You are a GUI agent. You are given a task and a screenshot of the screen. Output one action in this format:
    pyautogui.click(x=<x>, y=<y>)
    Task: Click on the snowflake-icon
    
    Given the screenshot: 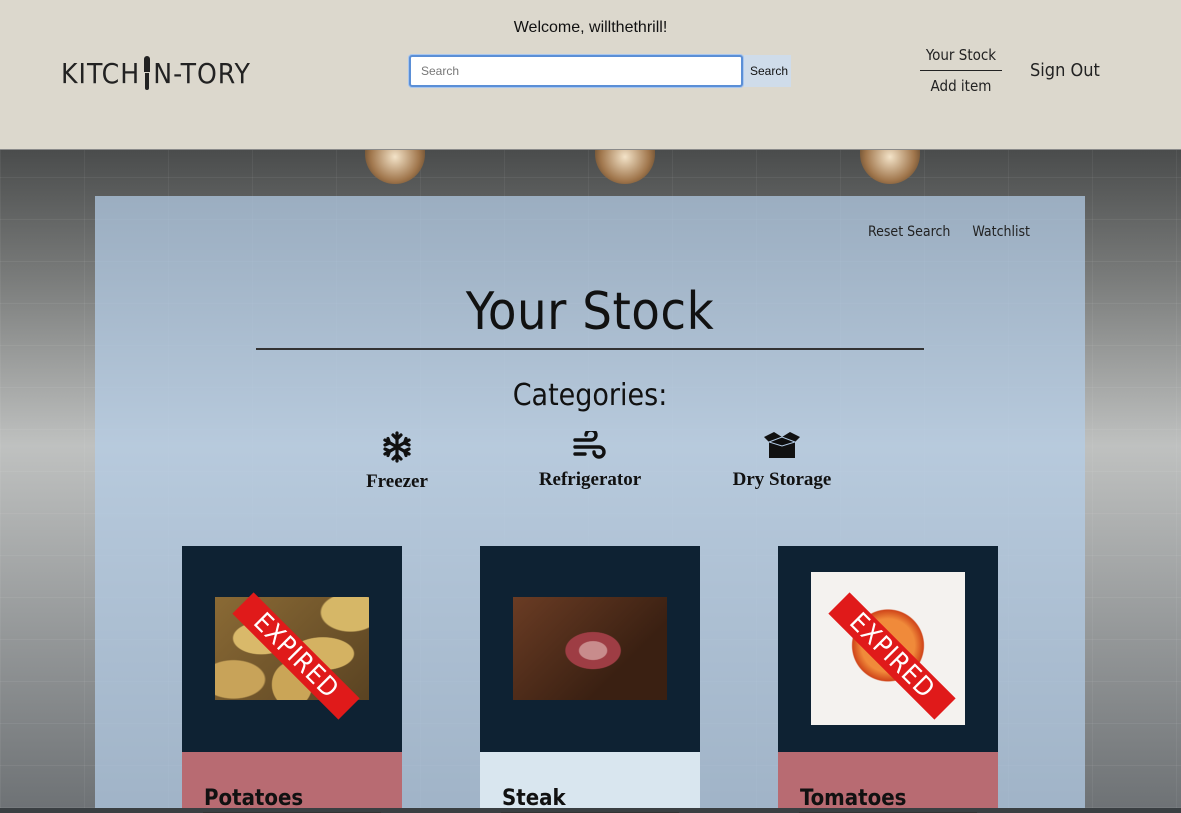 What is the action you would take?
    pyautogui.click(x=397, y=447)
    